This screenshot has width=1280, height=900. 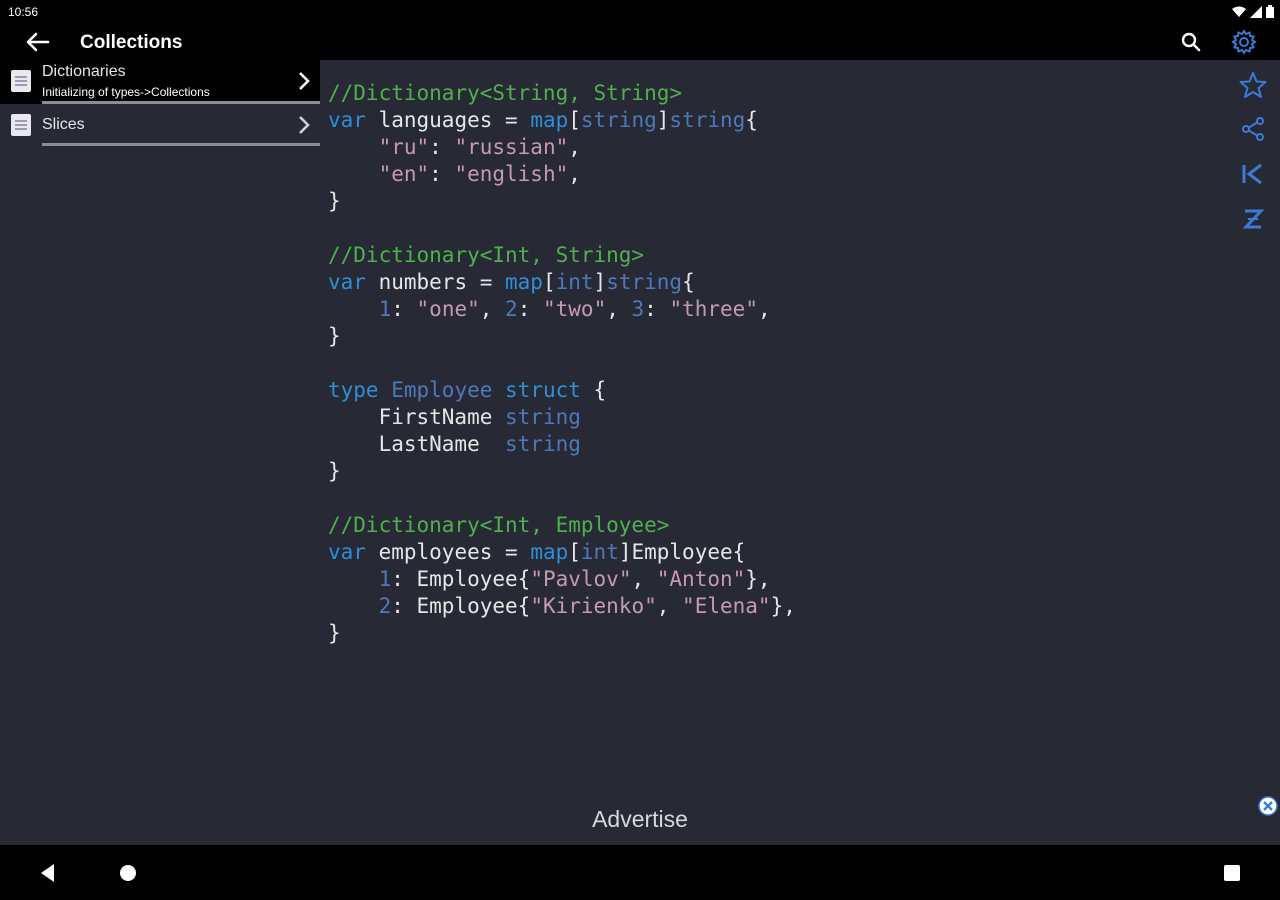 I want to click on code-line: var numbers = map[int]string{, so click(x=562, y=282).